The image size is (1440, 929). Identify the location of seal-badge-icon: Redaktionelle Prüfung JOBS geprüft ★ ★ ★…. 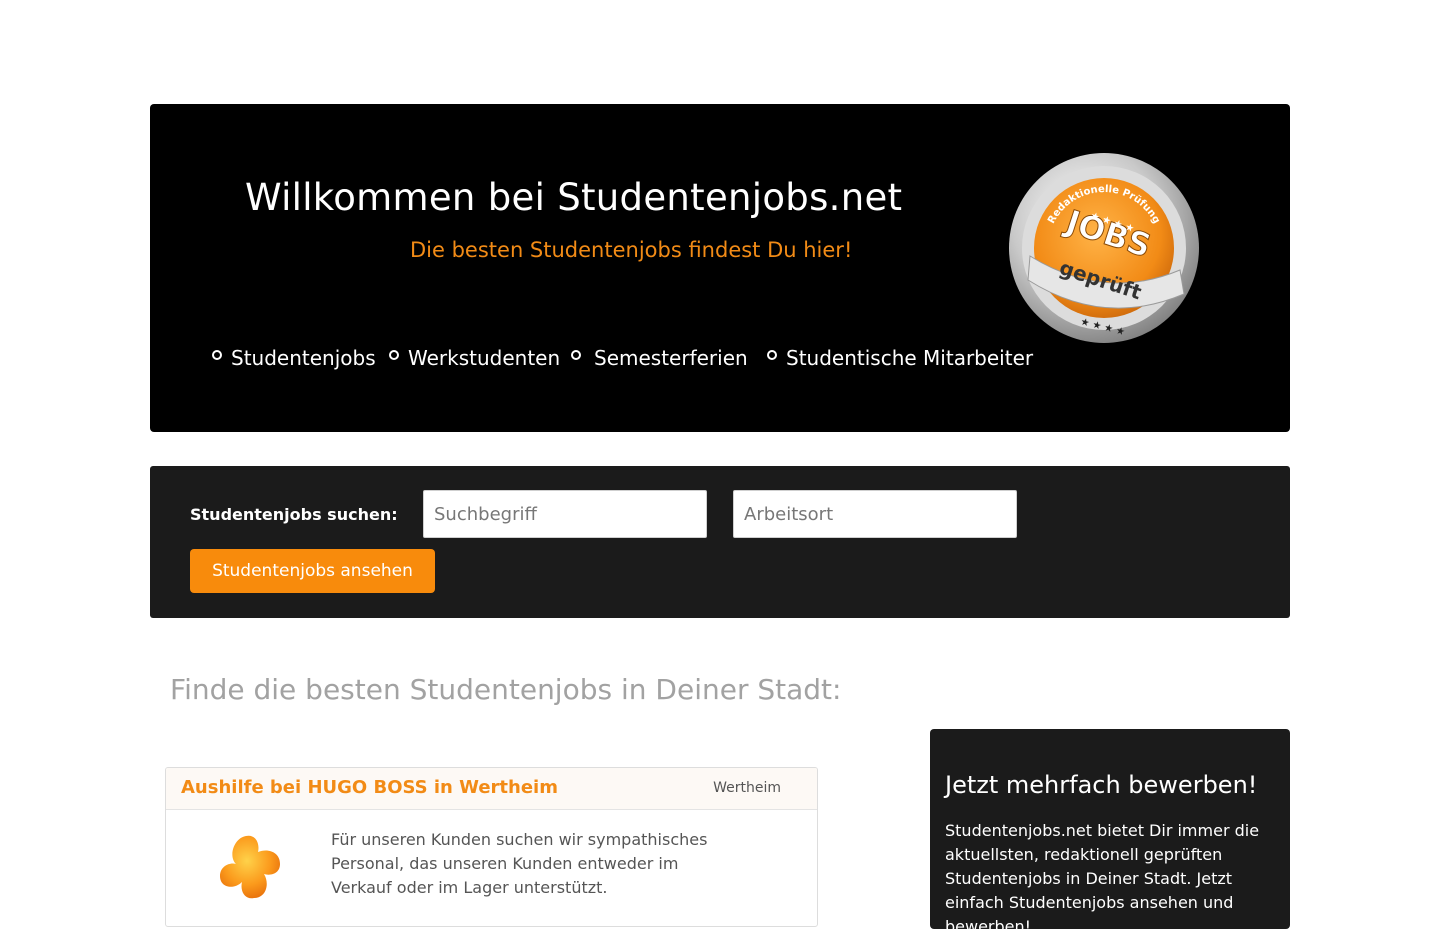
(1104, 248).